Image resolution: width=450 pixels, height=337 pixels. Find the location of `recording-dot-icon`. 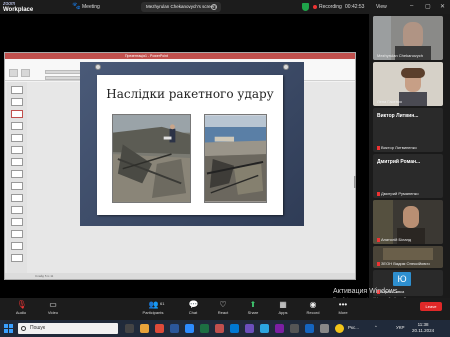

recording-dot-icon is located at coordinates (315, 7).